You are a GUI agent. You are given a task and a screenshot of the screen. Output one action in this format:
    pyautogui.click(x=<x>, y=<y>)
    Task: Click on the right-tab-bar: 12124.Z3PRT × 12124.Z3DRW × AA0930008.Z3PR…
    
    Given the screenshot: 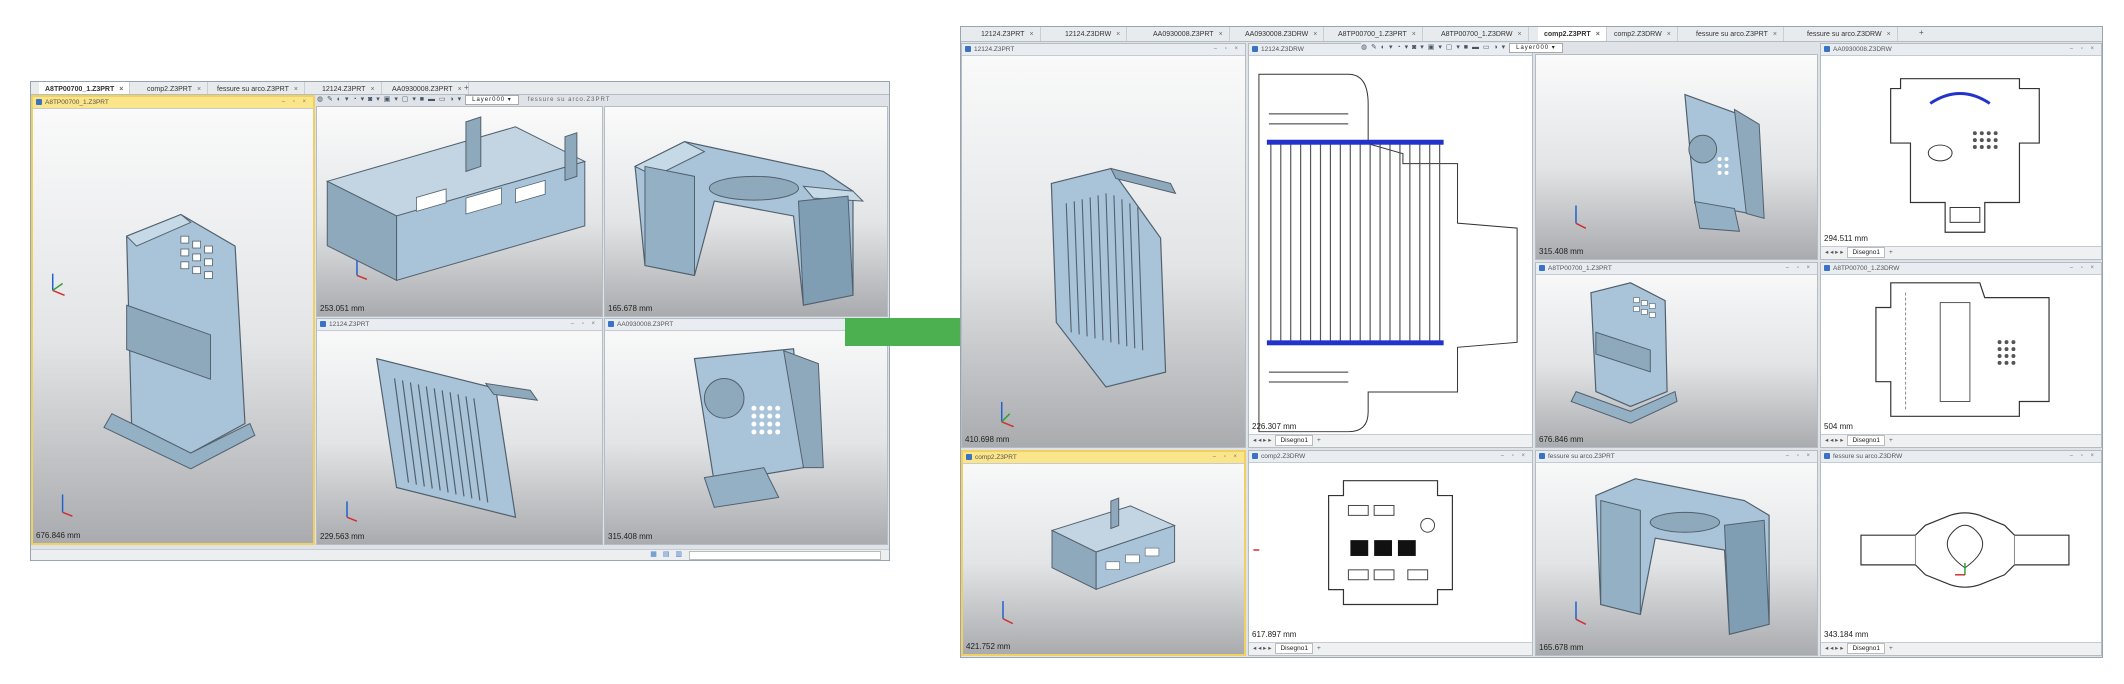 What is the action you would take?
    pyautogui.click(x=1531, y=34)
    